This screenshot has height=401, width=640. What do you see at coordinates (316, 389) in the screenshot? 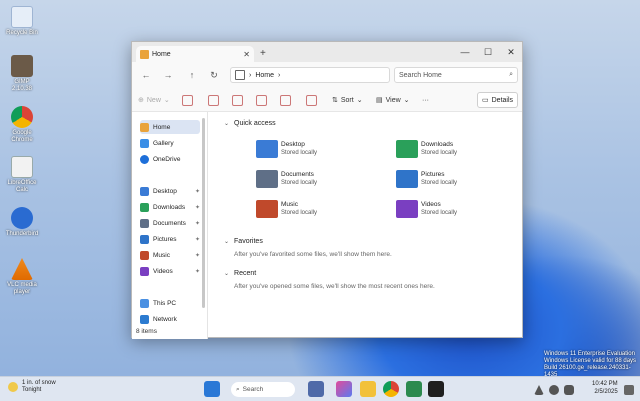
I see `task-view-icon` at bounding box center [316, 389].